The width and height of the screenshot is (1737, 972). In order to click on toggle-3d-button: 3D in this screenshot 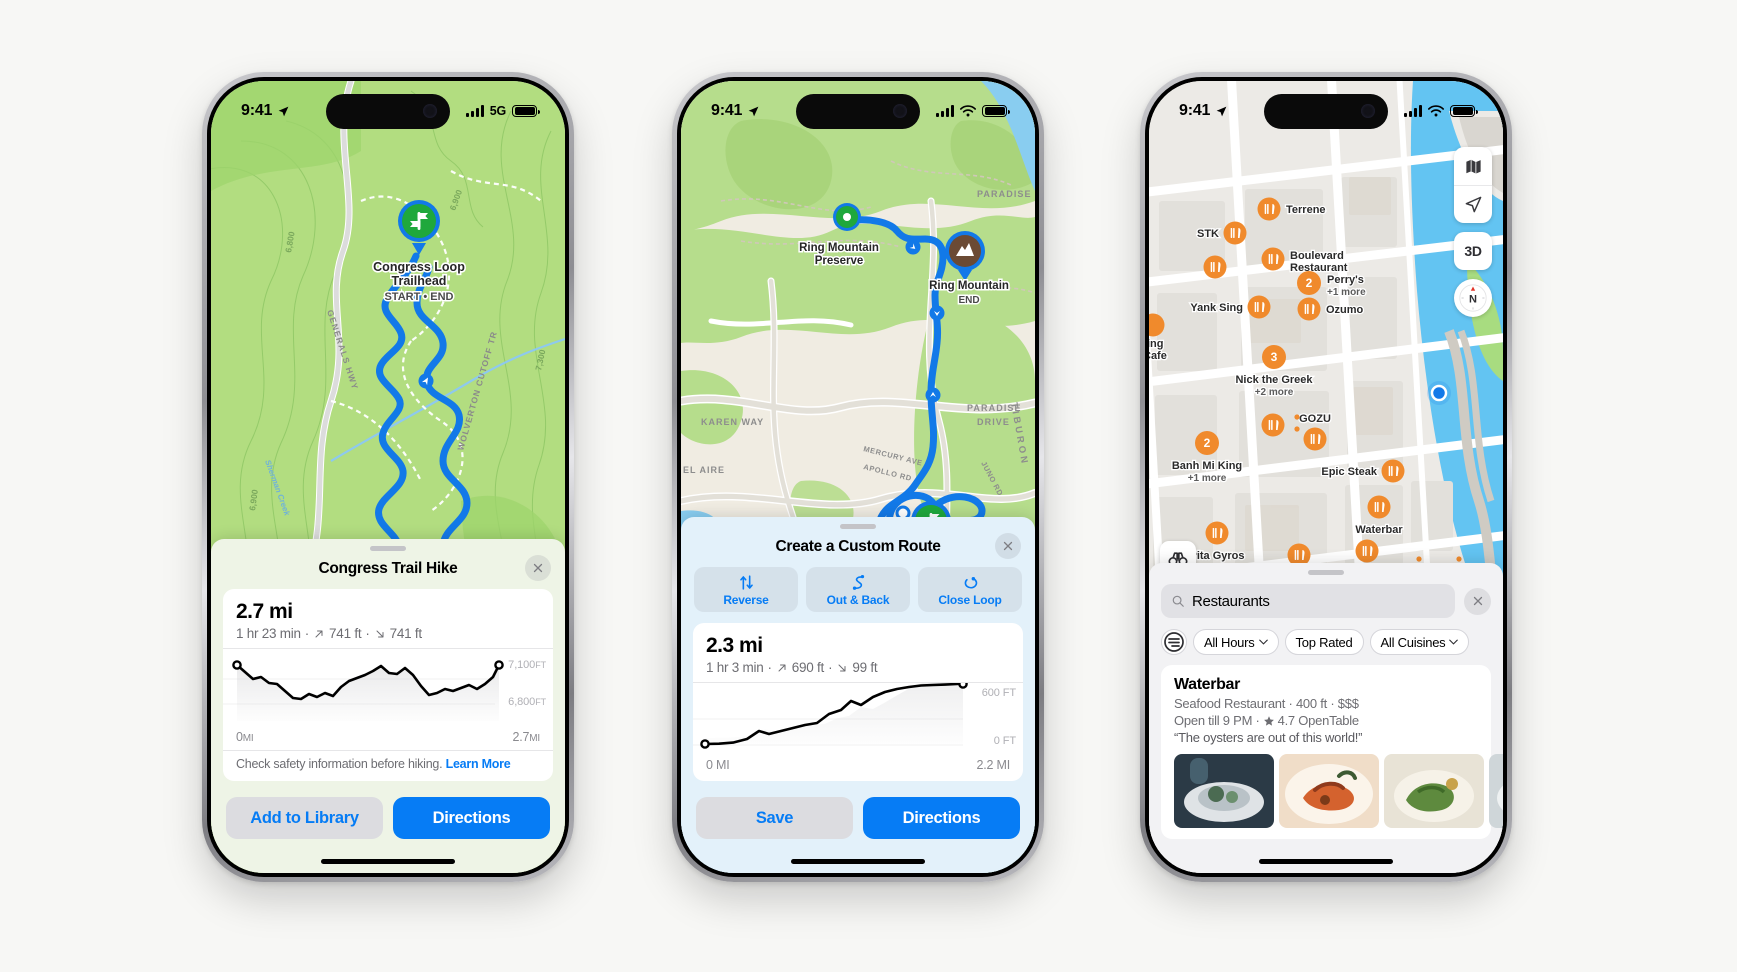, I will do `click(1473, 251)`.